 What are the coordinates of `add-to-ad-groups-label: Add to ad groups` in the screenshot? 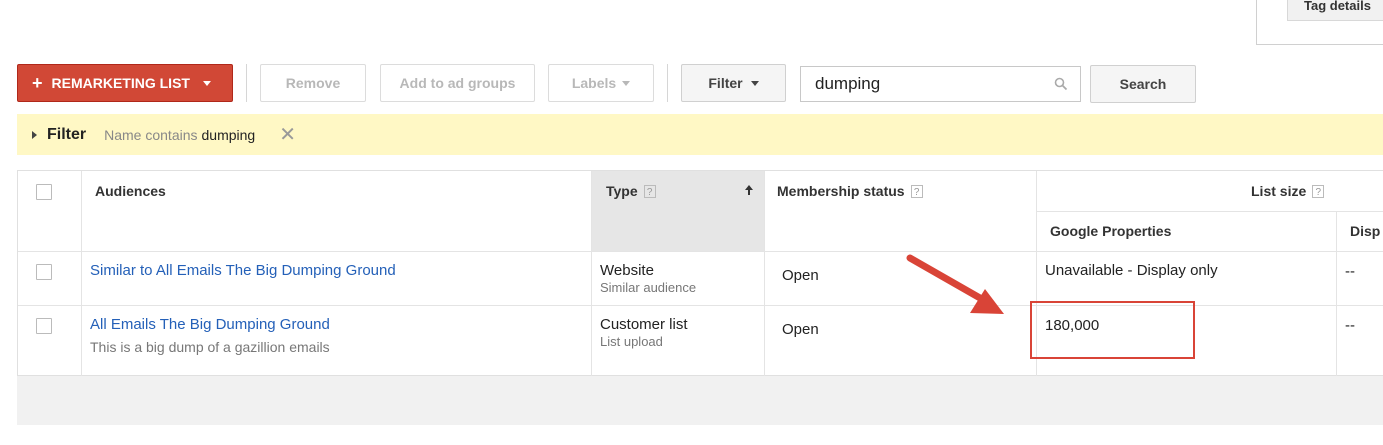 It's located at (457, 83).